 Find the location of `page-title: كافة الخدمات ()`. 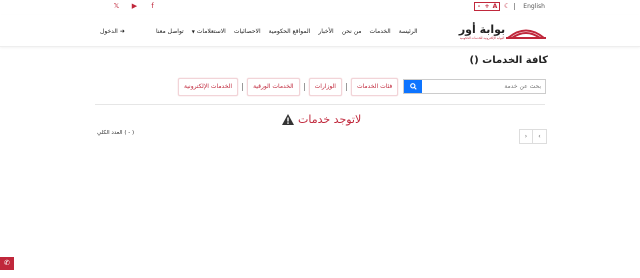

page-title: كافة الخدمات () is located at coordinates (508, 60).